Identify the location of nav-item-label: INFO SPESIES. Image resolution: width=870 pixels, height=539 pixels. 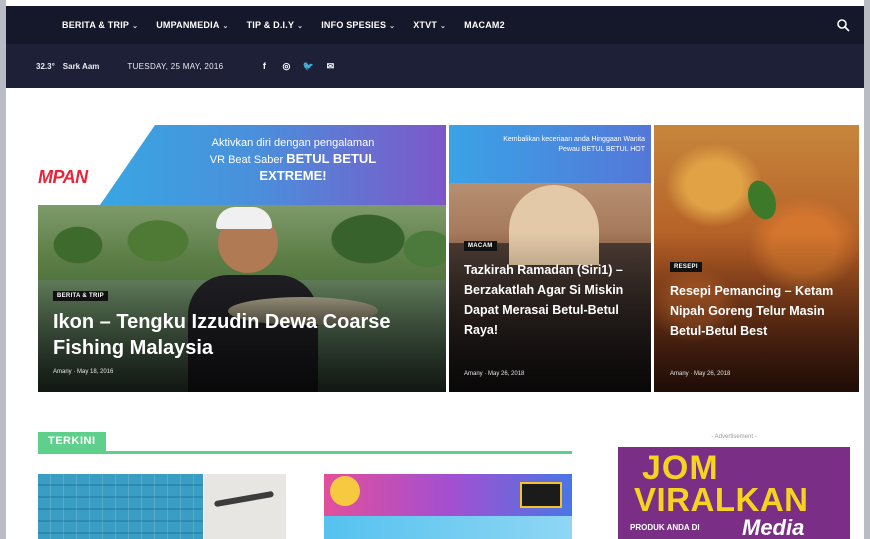
(354, 25).